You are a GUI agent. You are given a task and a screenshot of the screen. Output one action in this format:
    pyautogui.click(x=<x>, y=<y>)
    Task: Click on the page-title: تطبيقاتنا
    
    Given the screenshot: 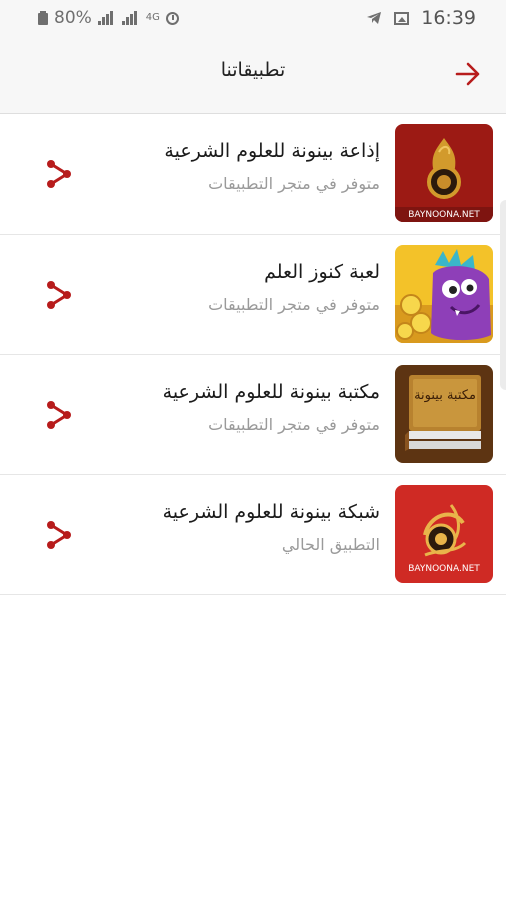 What is the action you would take?
    pyautogui.click(x=253, y=70)
    